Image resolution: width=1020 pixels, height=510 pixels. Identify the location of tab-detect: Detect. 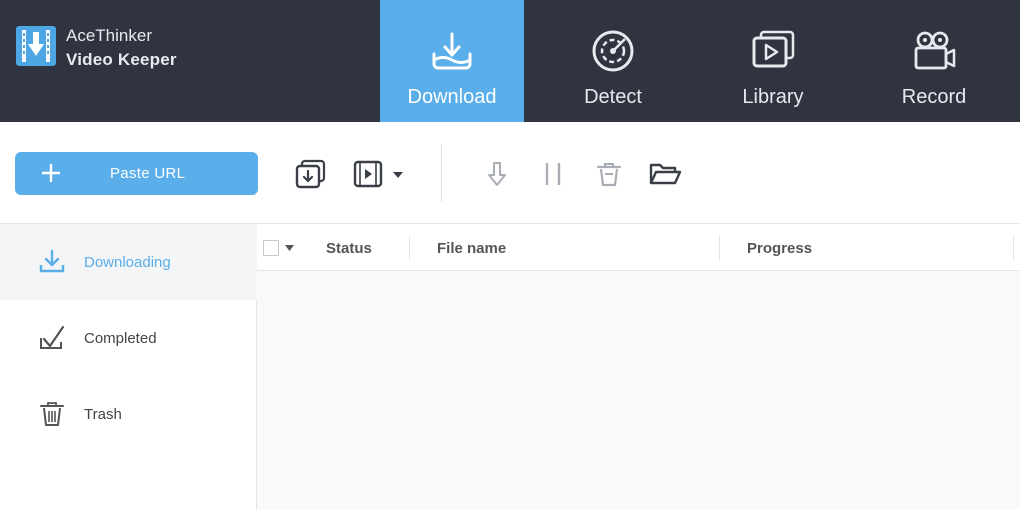
(613, 61).